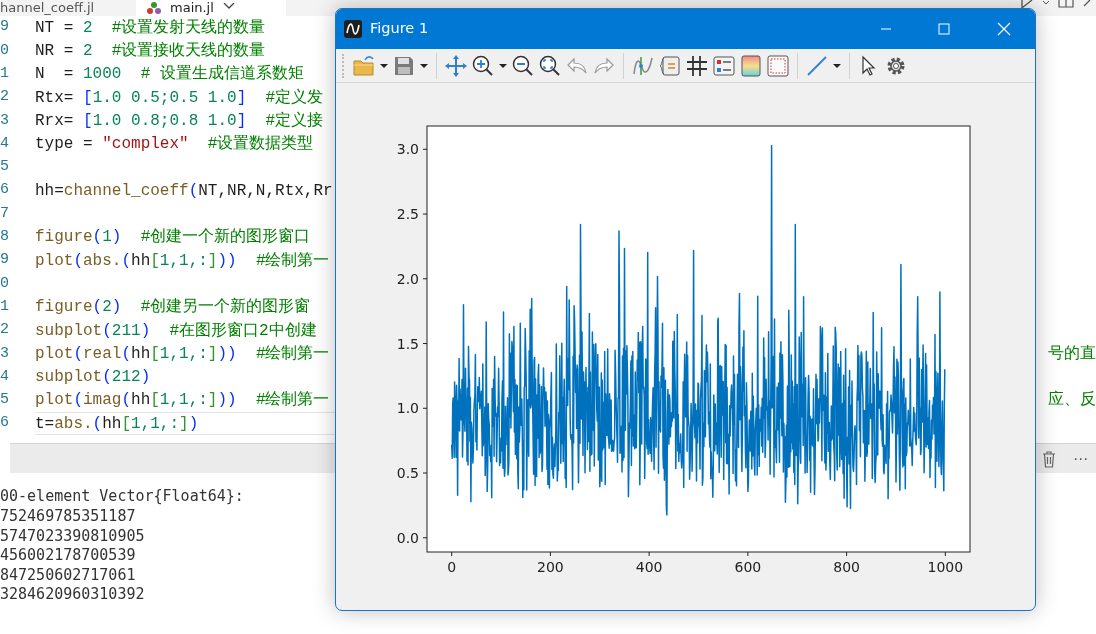  Describe the element at coordinates (182, 401) in the screenshot. I see `code-text: plot(imag(hh[1,1,:])) #绘制第一` at that location.